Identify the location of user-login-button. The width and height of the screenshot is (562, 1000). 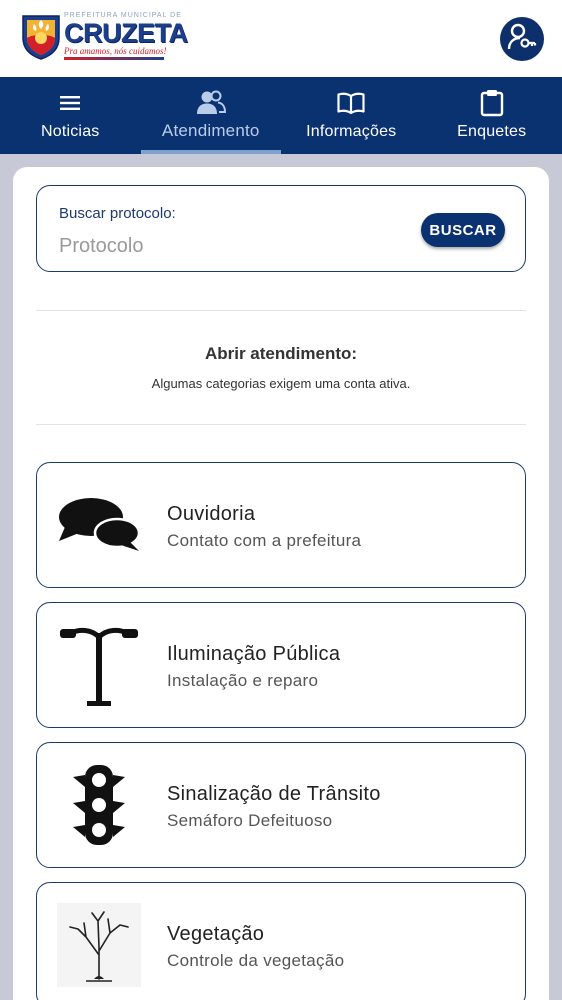
(522, 39).